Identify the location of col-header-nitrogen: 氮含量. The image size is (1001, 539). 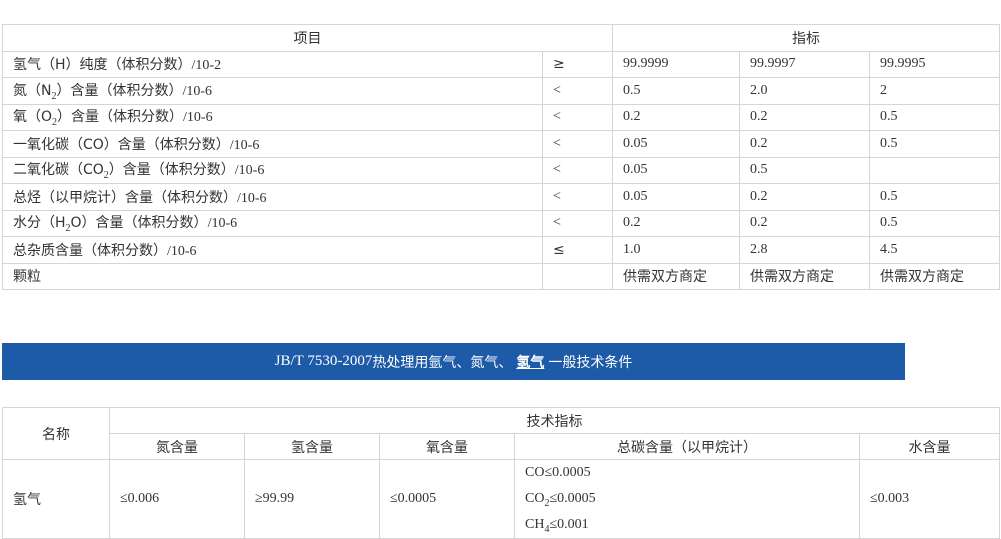
(177, 446).